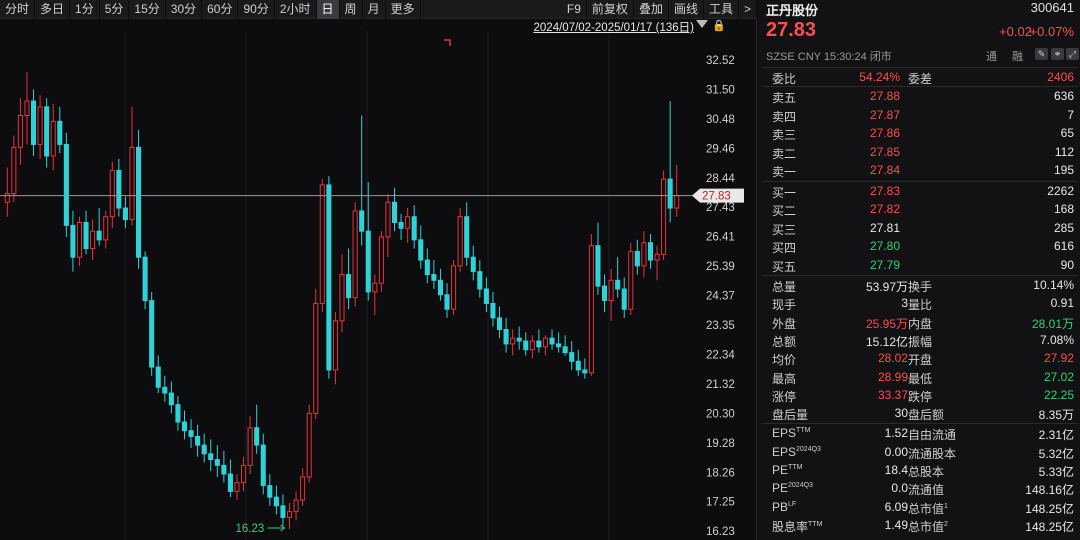 This screenshot has height=540, width=1080. I want to click on ask-row: 卖三 27.86 65, so click(919, 133).